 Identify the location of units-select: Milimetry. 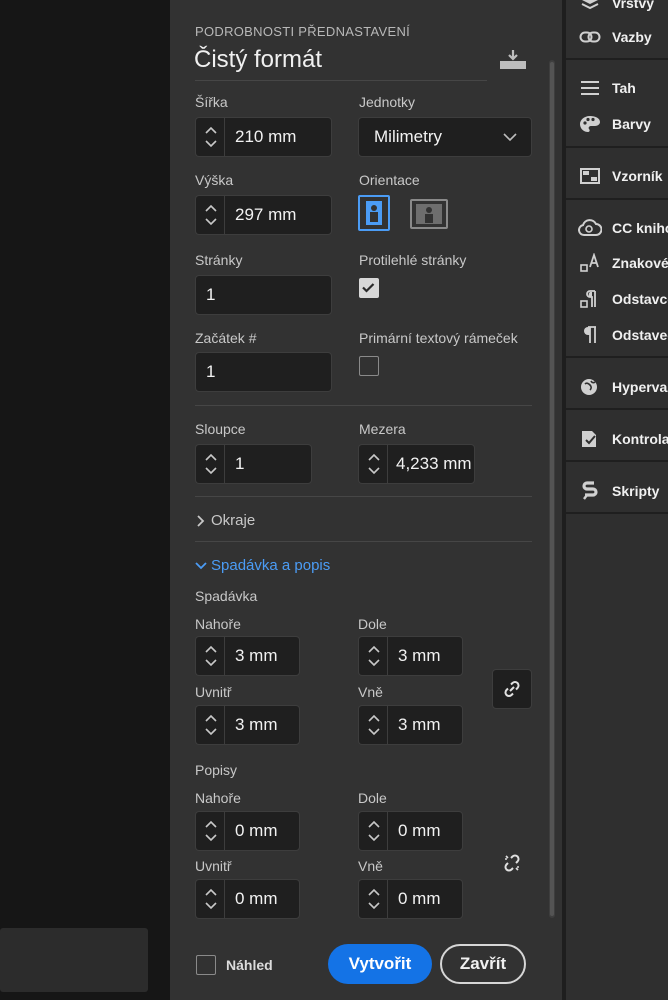
(445, 137).